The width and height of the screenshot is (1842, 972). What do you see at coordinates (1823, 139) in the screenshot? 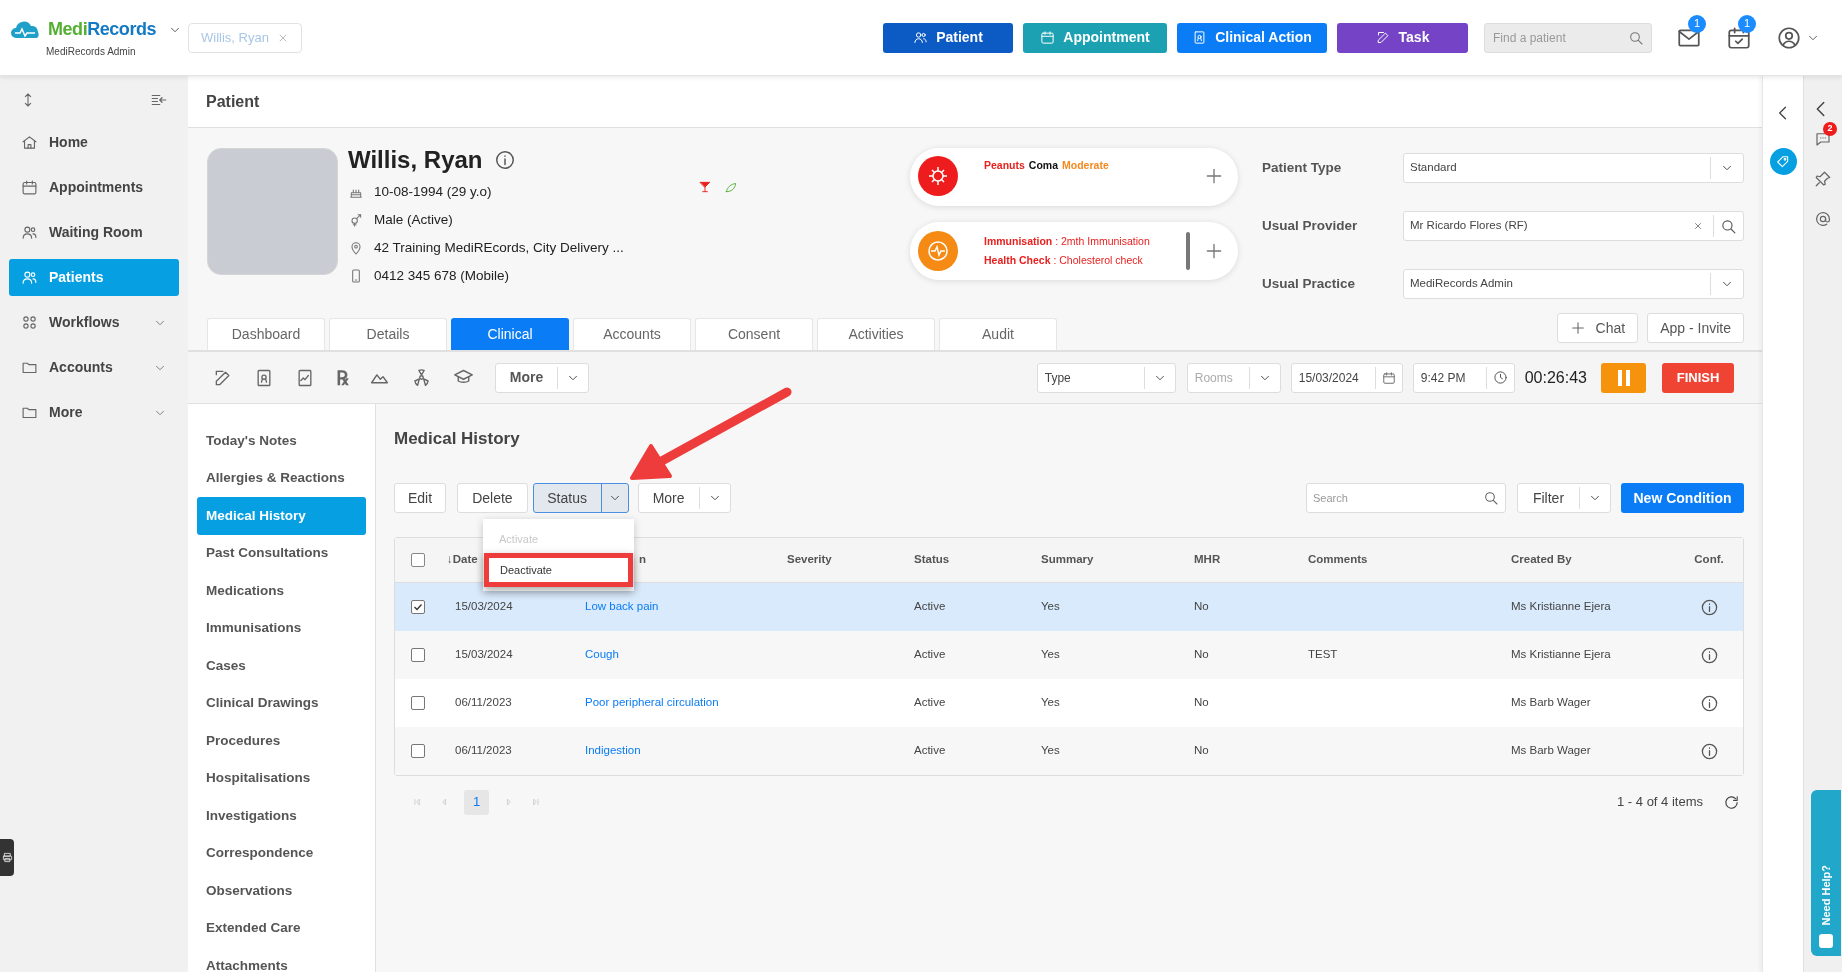
I see `chat-icon` at bounding box center [1823, 139].